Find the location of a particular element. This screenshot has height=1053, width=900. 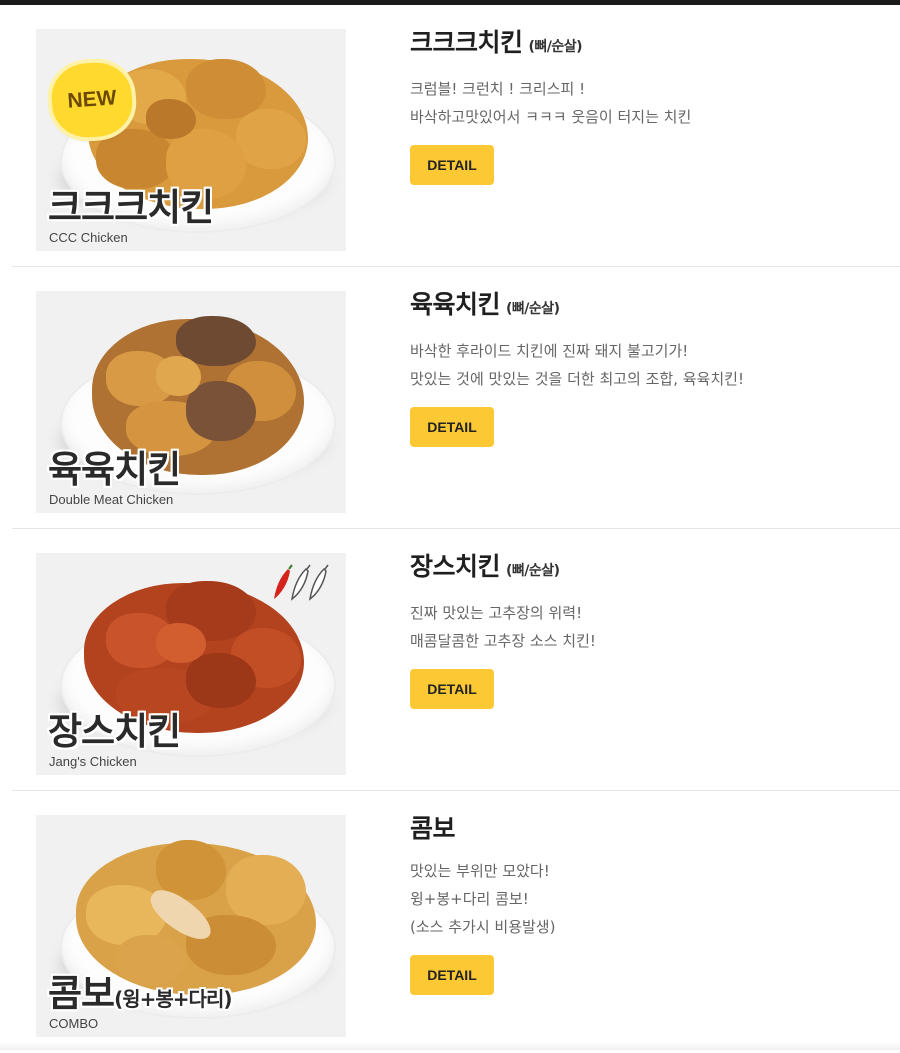

menu-title-text: 크크크치킨 is located at coordinates (466, 42).